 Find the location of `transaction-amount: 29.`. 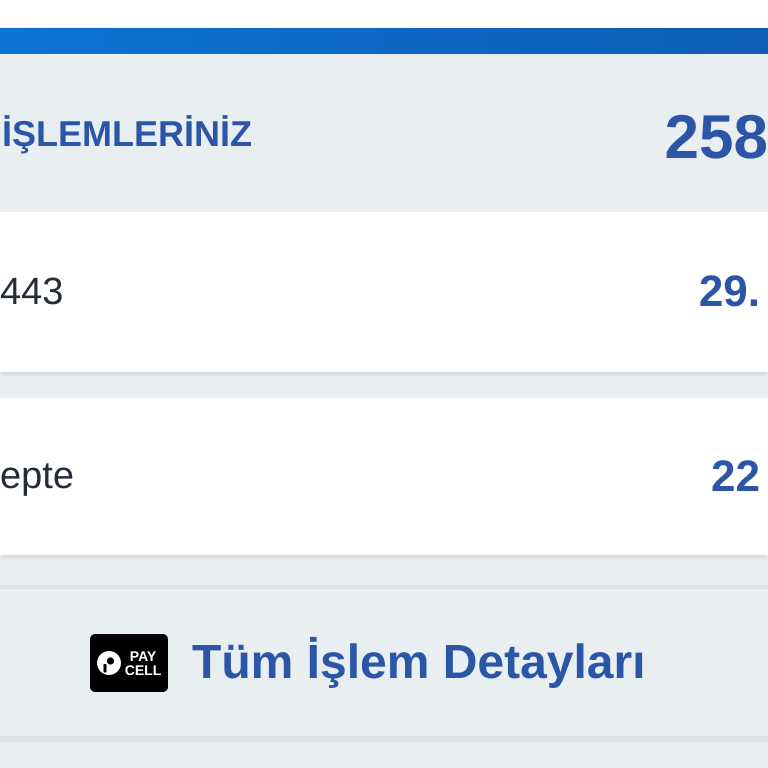

transaction-amount: 29. is located at coordinates (729, 292).